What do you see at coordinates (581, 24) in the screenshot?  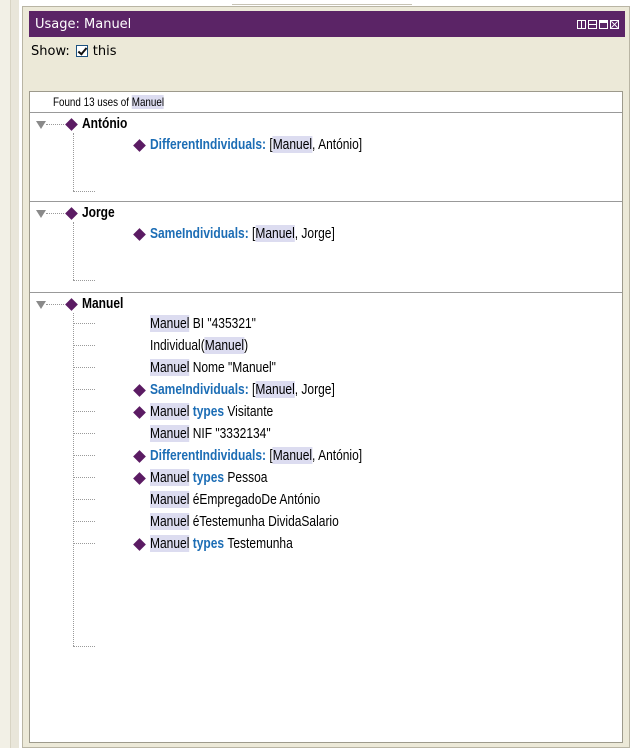 I see `split-vertical-icon` at bounding box center [581, 24].